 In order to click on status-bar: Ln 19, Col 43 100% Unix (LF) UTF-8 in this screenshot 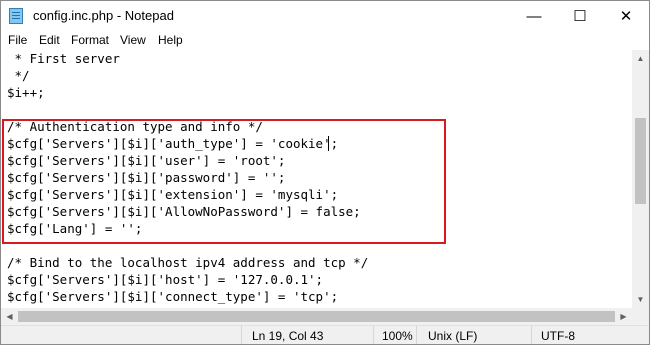, I will do `click(325, 334)`.